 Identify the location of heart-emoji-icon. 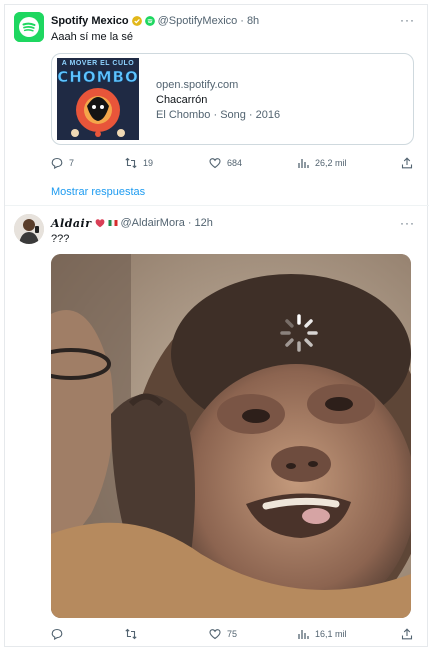
(99, 223).